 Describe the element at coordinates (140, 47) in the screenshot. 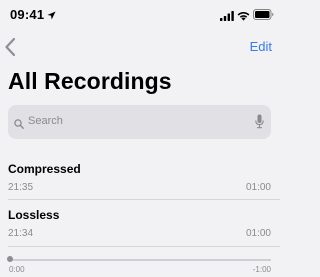

I see `navigation-bar: Edit` at that location.